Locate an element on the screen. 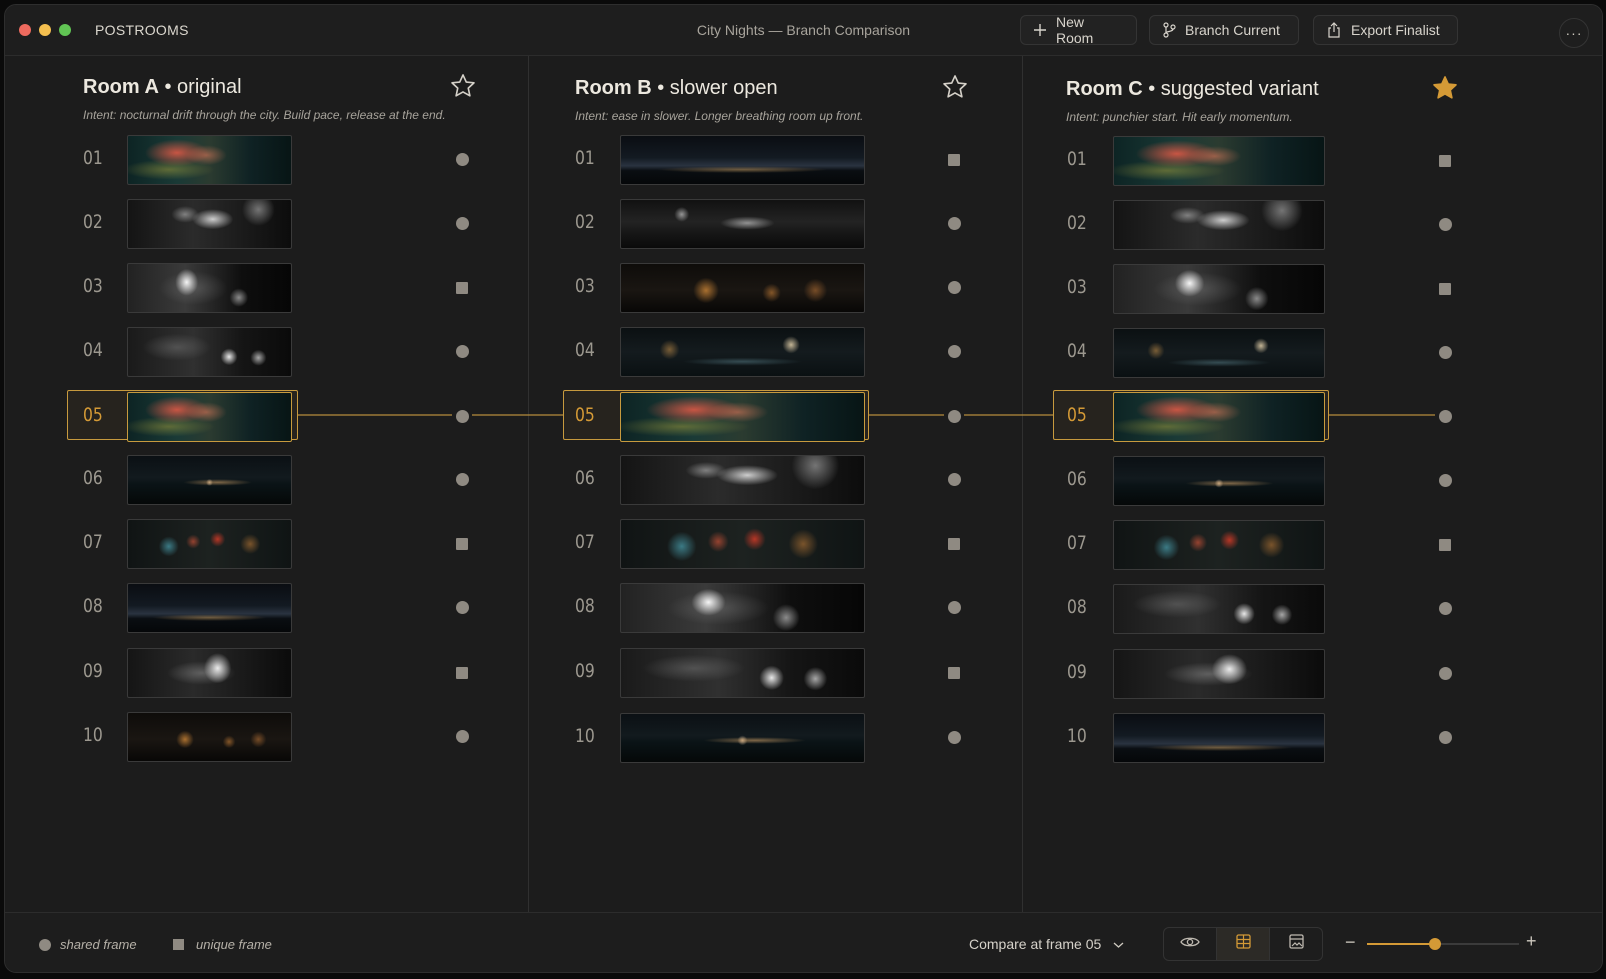  frame-number: 05 is located at coordinates (585, 415).